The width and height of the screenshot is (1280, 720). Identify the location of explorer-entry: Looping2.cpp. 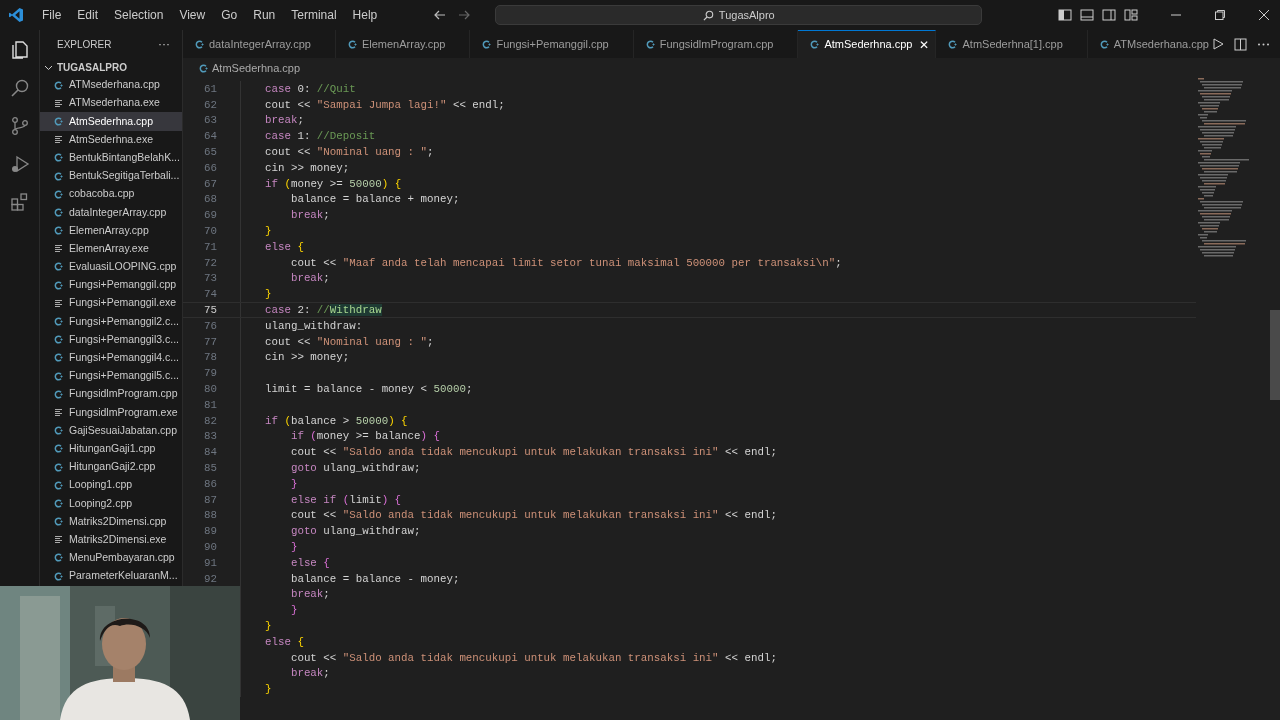
(111, 503).